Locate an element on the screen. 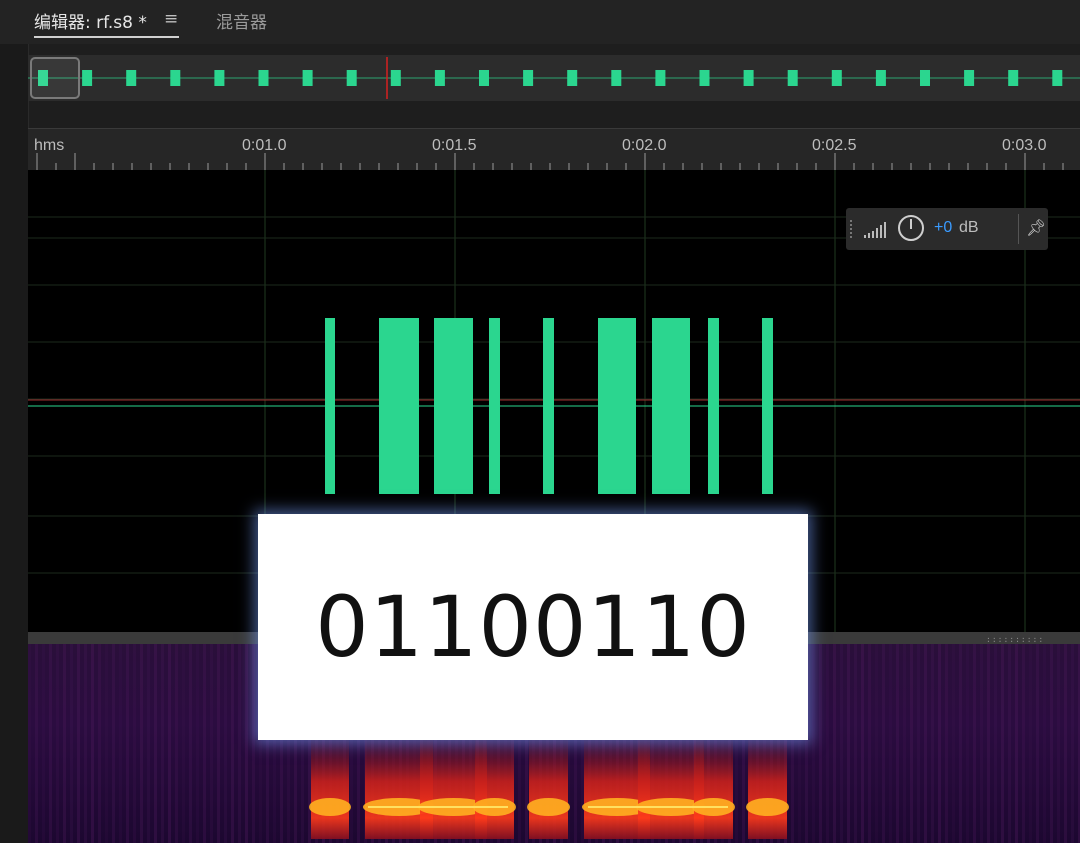  editor-tab-bar: 编辑器: rf.s8 * ≡ 混音器 is located at coordinates (540, 22).